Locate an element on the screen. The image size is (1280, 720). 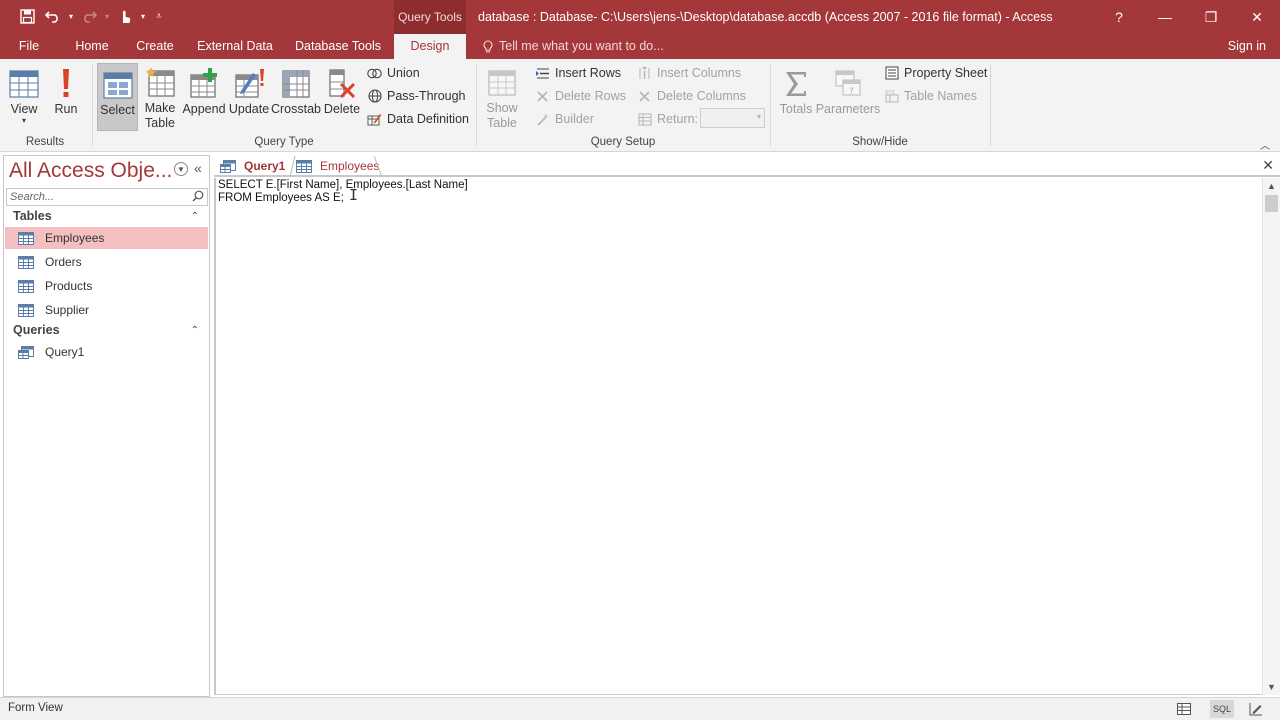
insert-columns-label: Insert Columns is located at coordinates (699, 73).